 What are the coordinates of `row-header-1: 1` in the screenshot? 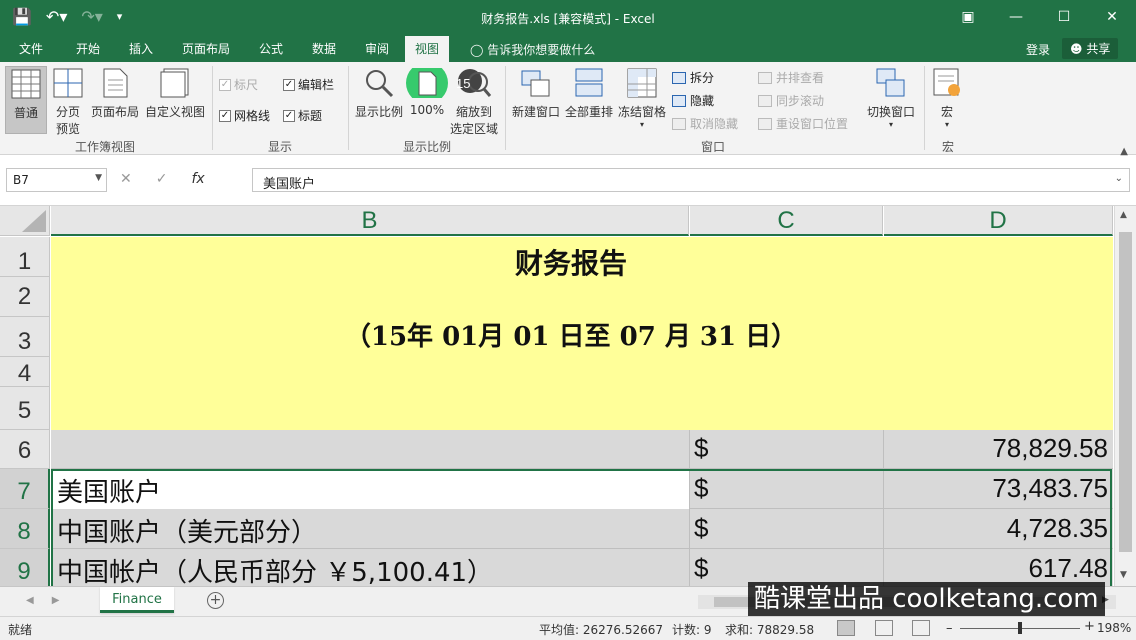 It's located at (25, 257).